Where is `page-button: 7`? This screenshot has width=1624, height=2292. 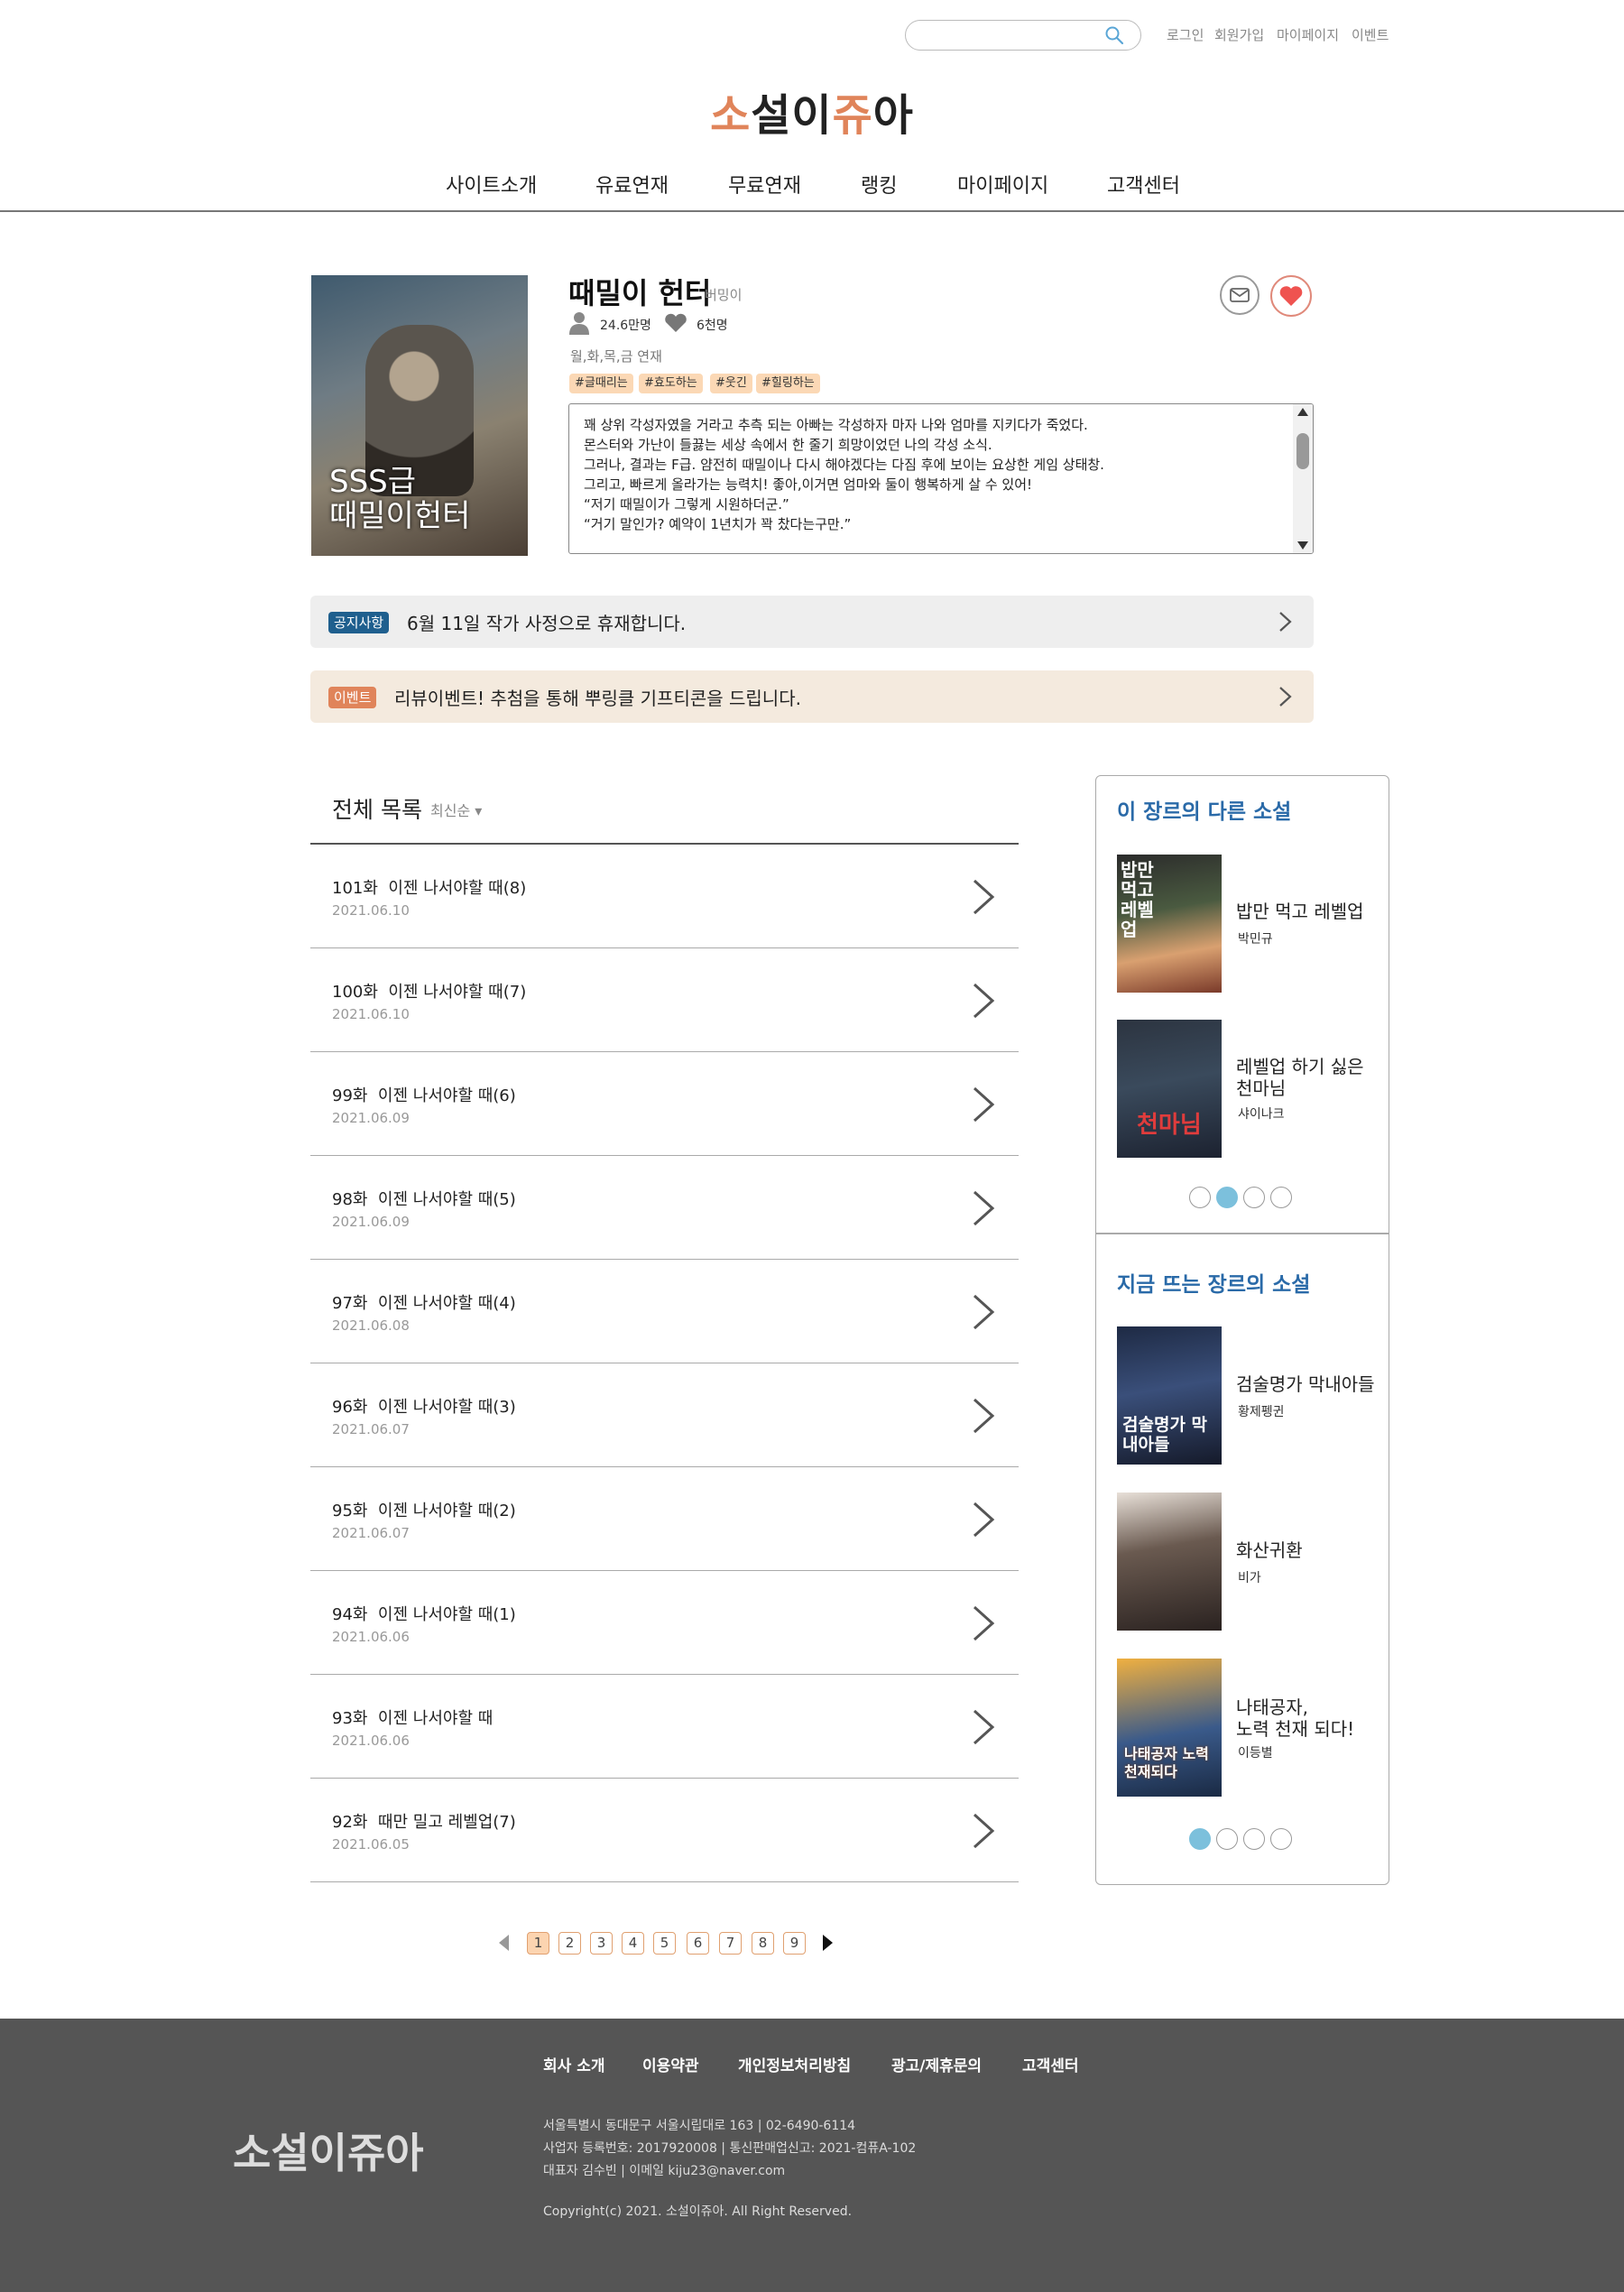
page-button: 7 is located at coordinates (731, 1944).